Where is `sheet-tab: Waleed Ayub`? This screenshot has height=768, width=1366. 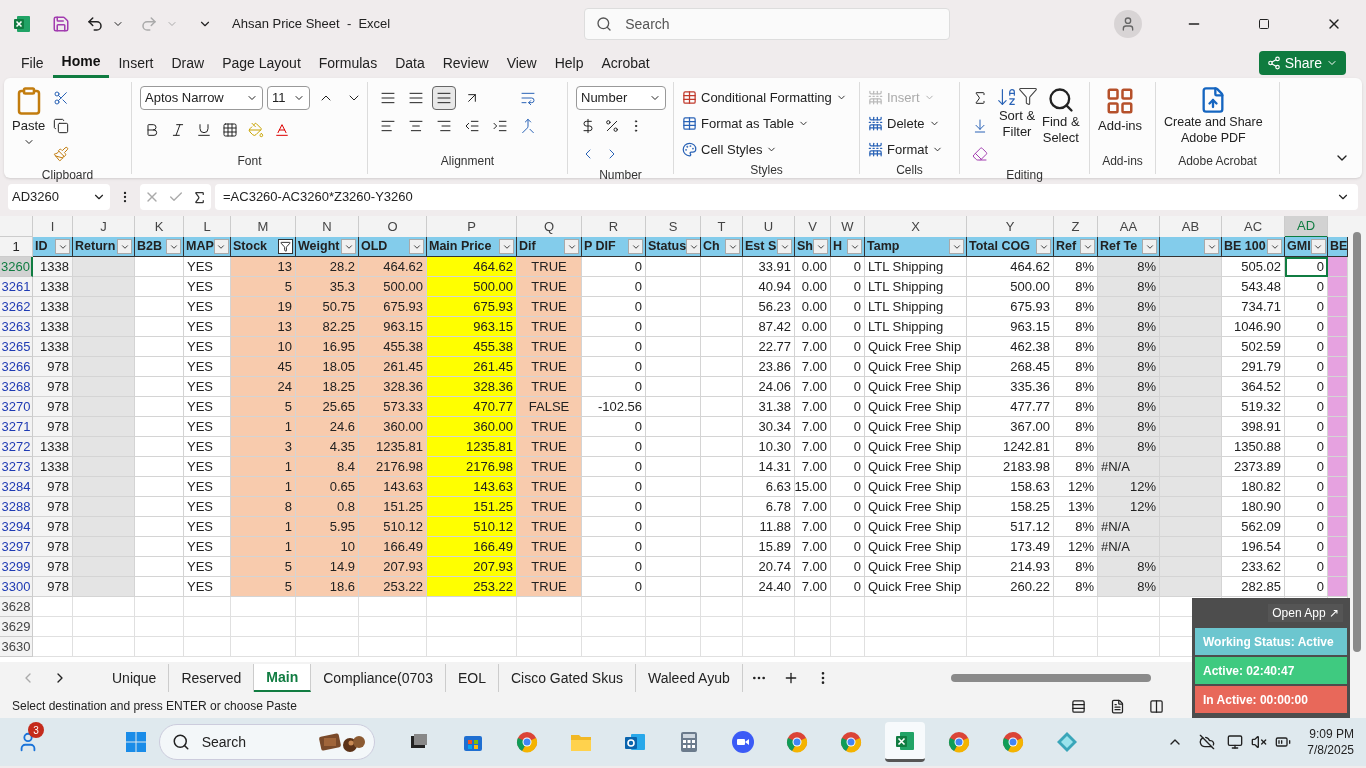
sheet-tab: Waleed Ayub is located at coordinates (689, 678).